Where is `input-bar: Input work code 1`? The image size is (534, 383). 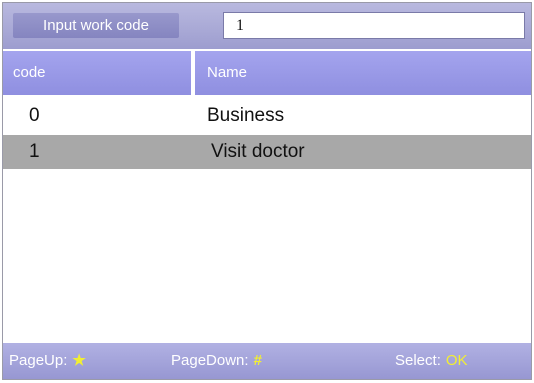 input-bar: Input work code 1 is located at coordinates (267, 26).